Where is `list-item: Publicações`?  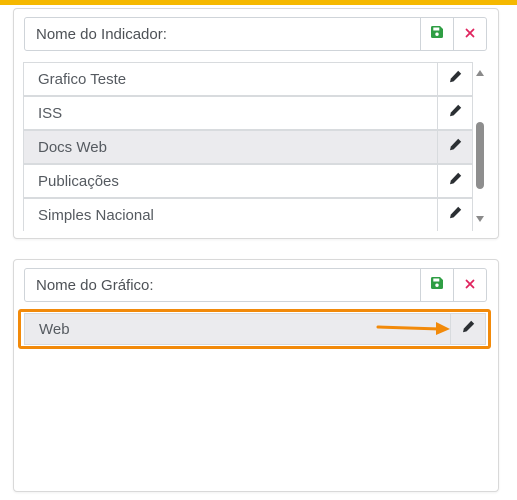 list-item: Publicações is located at coordinates (248, 181).